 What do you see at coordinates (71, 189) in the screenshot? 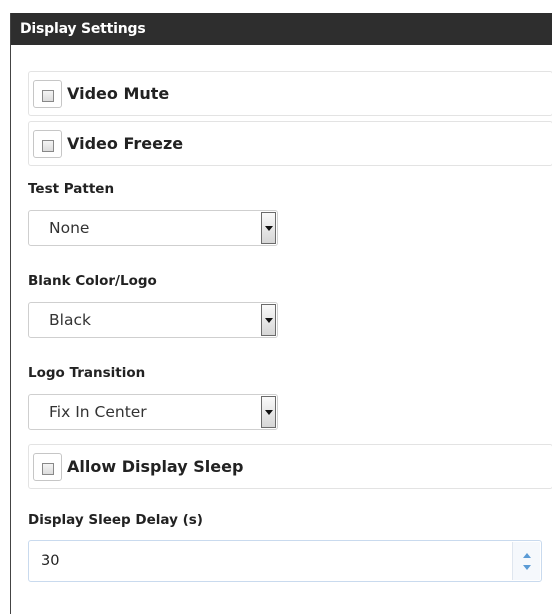
I see `test-pattern-label: Test Patten` at bounding box center [71, 189].